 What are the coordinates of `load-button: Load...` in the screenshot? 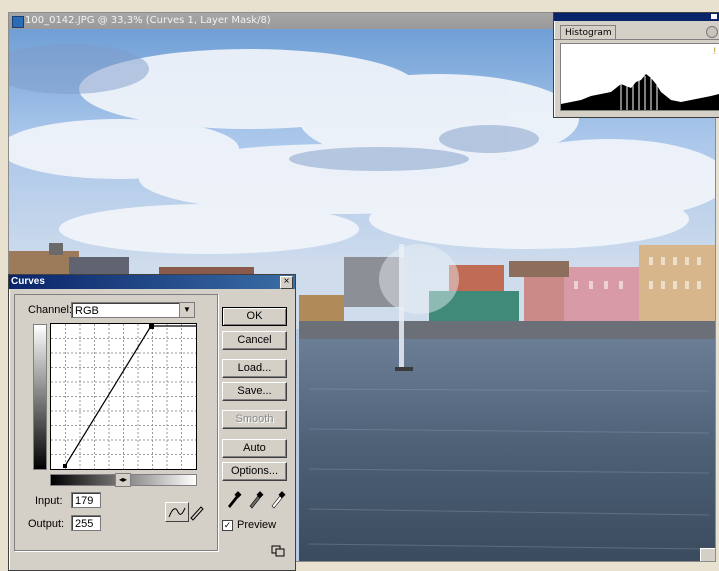 It's located at (254, 368).